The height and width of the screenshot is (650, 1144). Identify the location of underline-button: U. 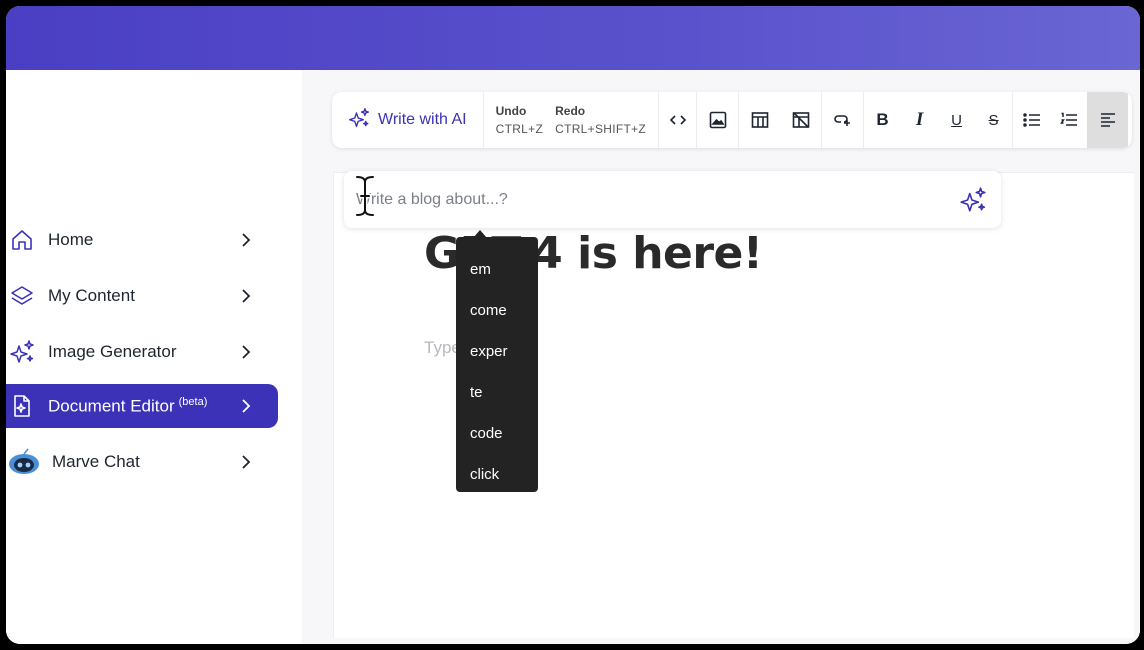
(956, 120).